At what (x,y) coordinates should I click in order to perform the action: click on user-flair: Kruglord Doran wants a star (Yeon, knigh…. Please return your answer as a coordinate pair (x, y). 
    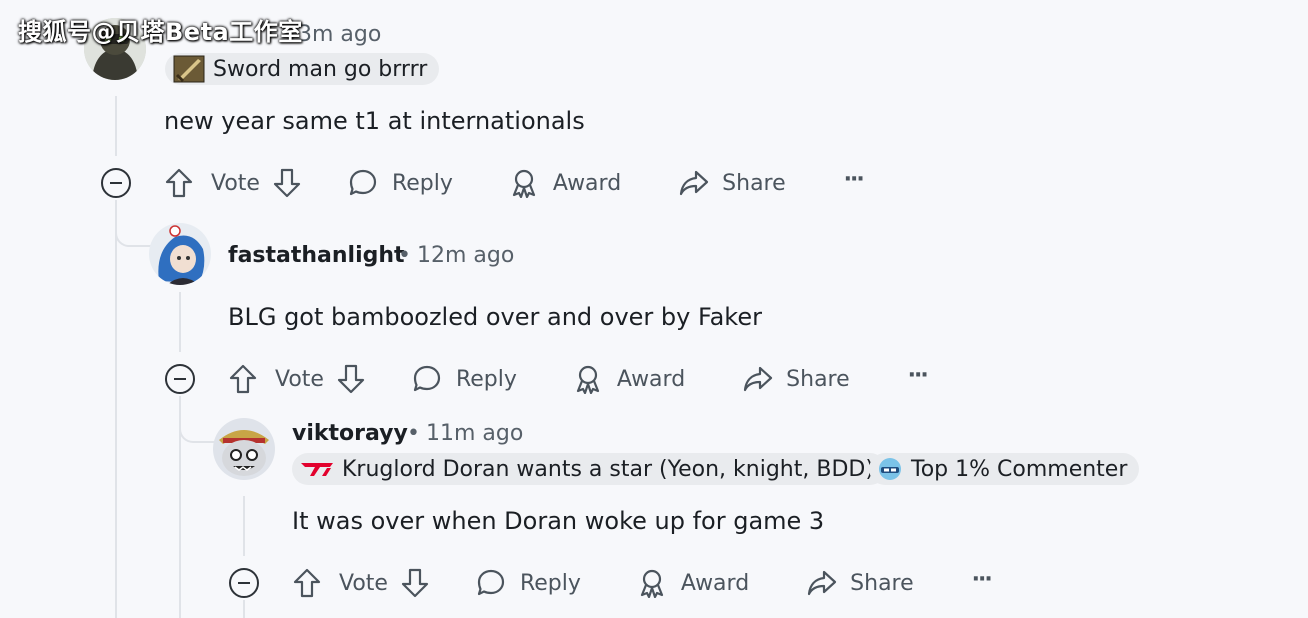
    Looking at the image, I should click on (589, 469).